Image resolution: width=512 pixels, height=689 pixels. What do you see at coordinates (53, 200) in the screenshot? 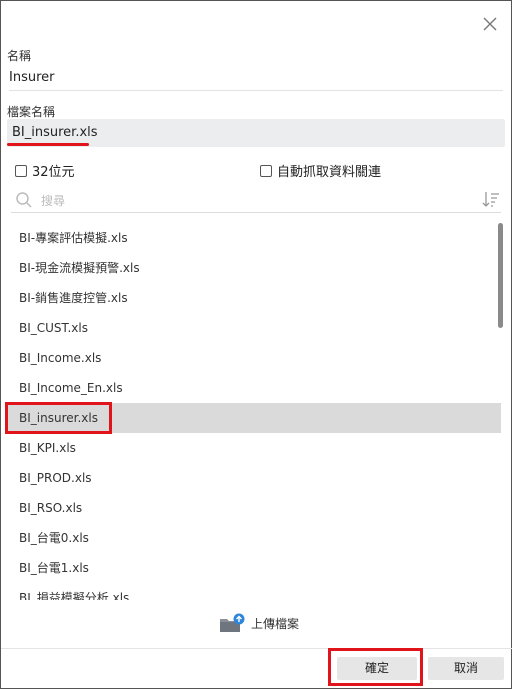
I see `search-input: 搜尋` at bounding box center [53, 200].